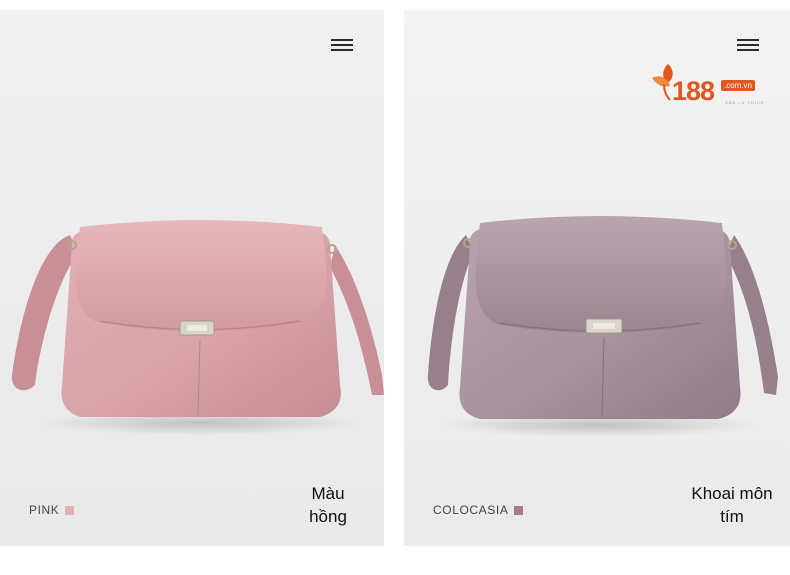  Describe the element at coordinates (732, 505) in the screenshot. I see `caption-colocasia: Khoai môn tím` at that location.